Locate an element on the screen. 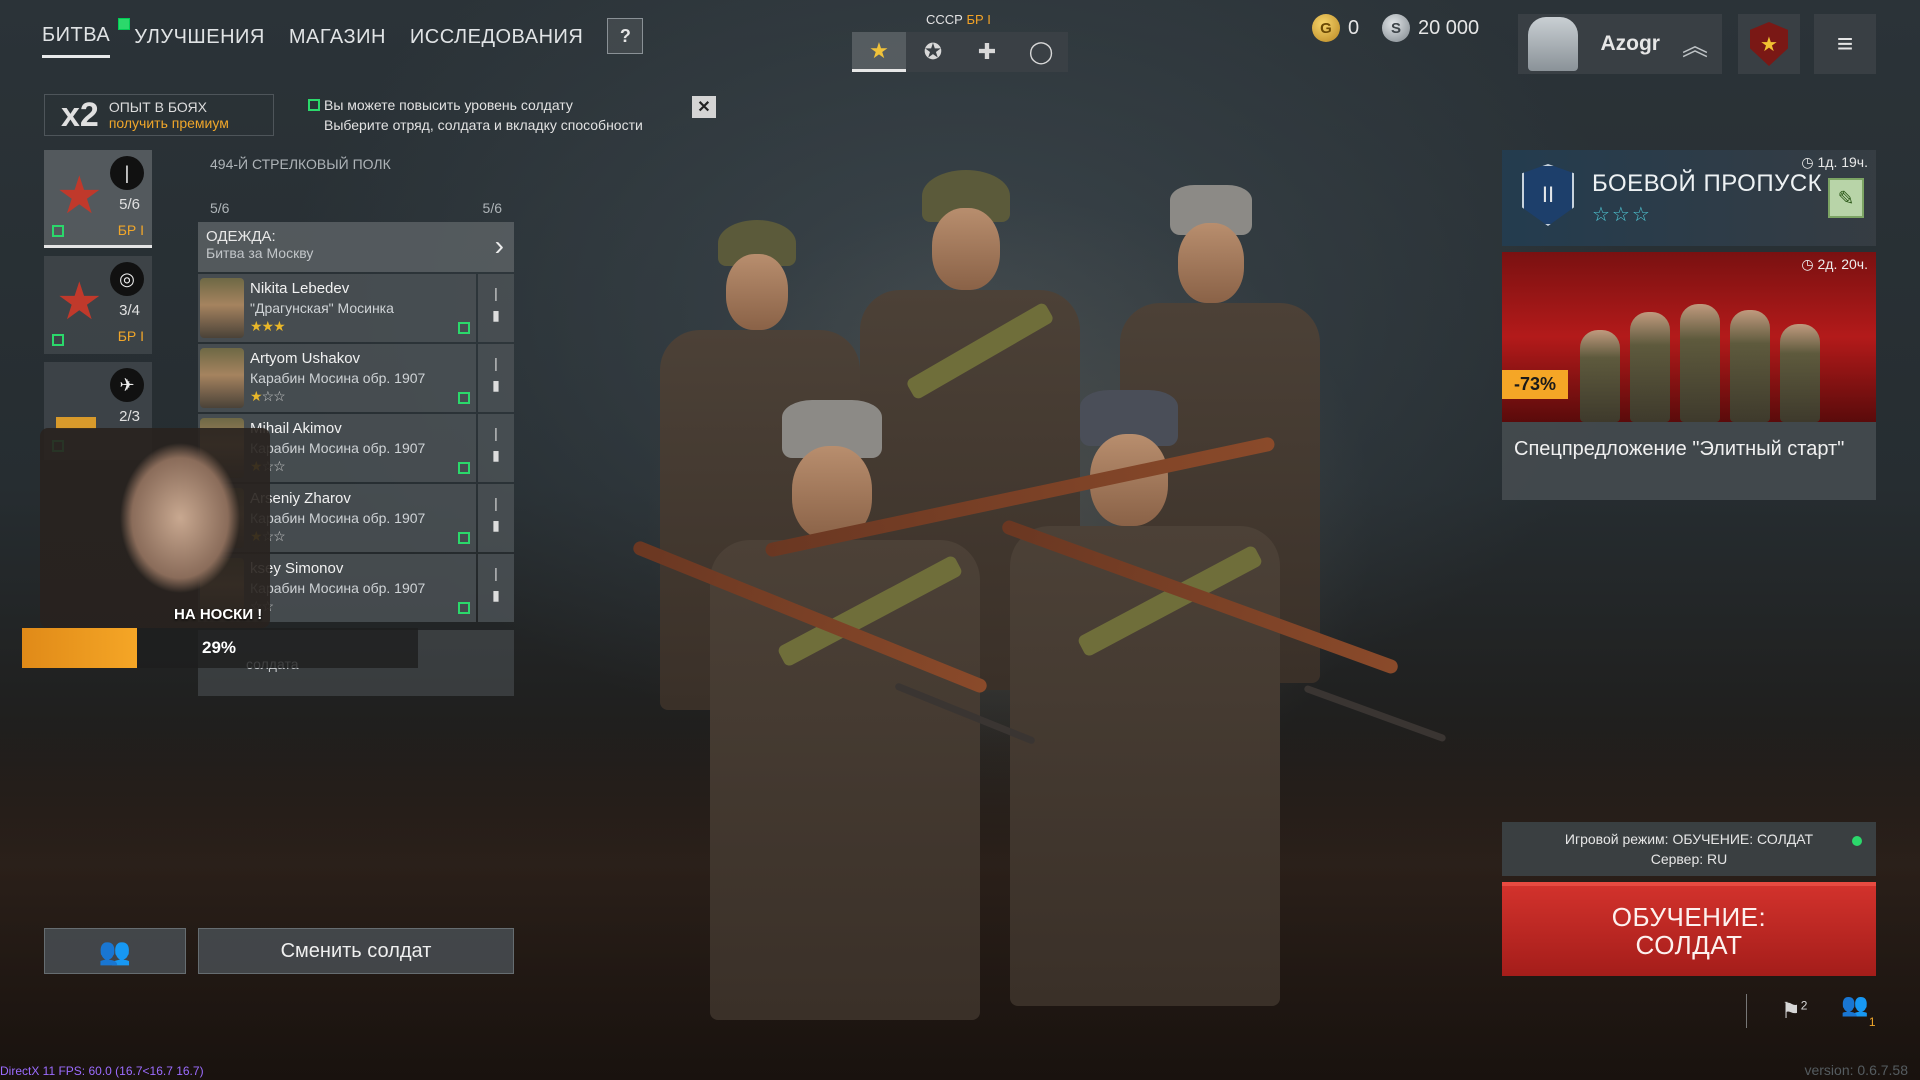  rifleman-class-icon: | is located at coordinates (127, 173).